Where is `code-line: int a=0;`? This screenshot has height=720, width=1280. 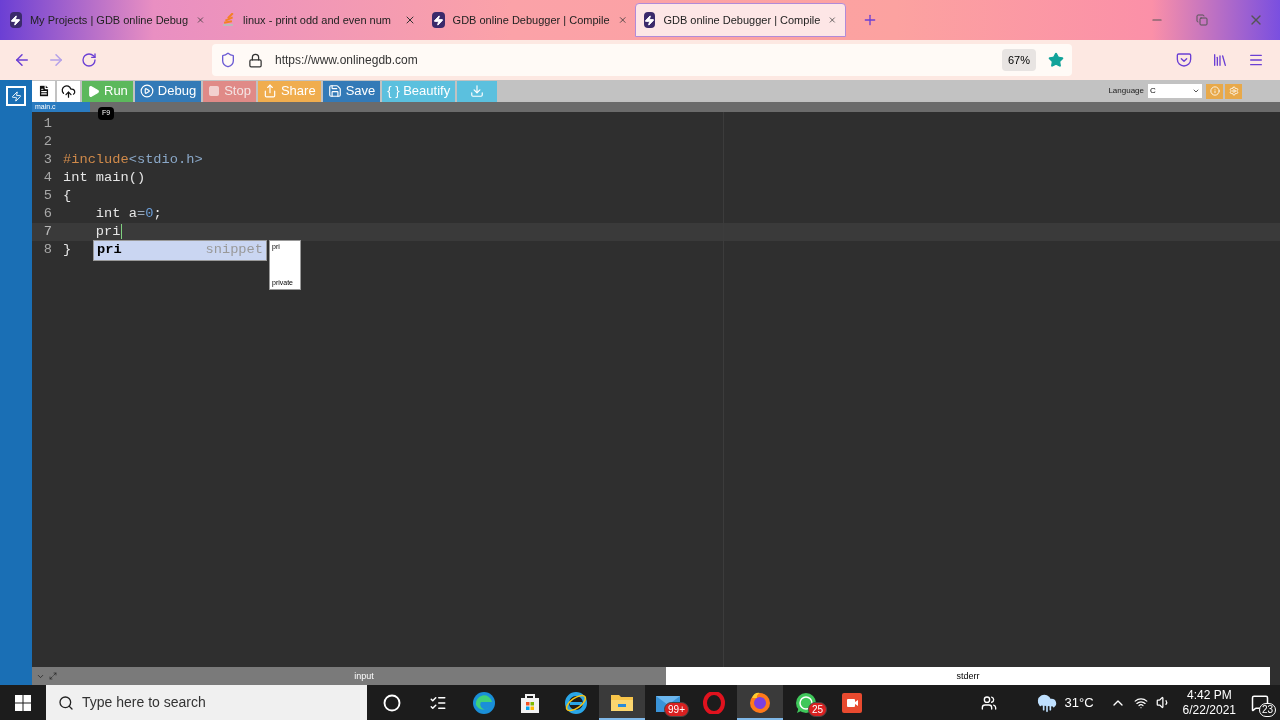 code-line: int a=0; is located at coordinates (128, 213).